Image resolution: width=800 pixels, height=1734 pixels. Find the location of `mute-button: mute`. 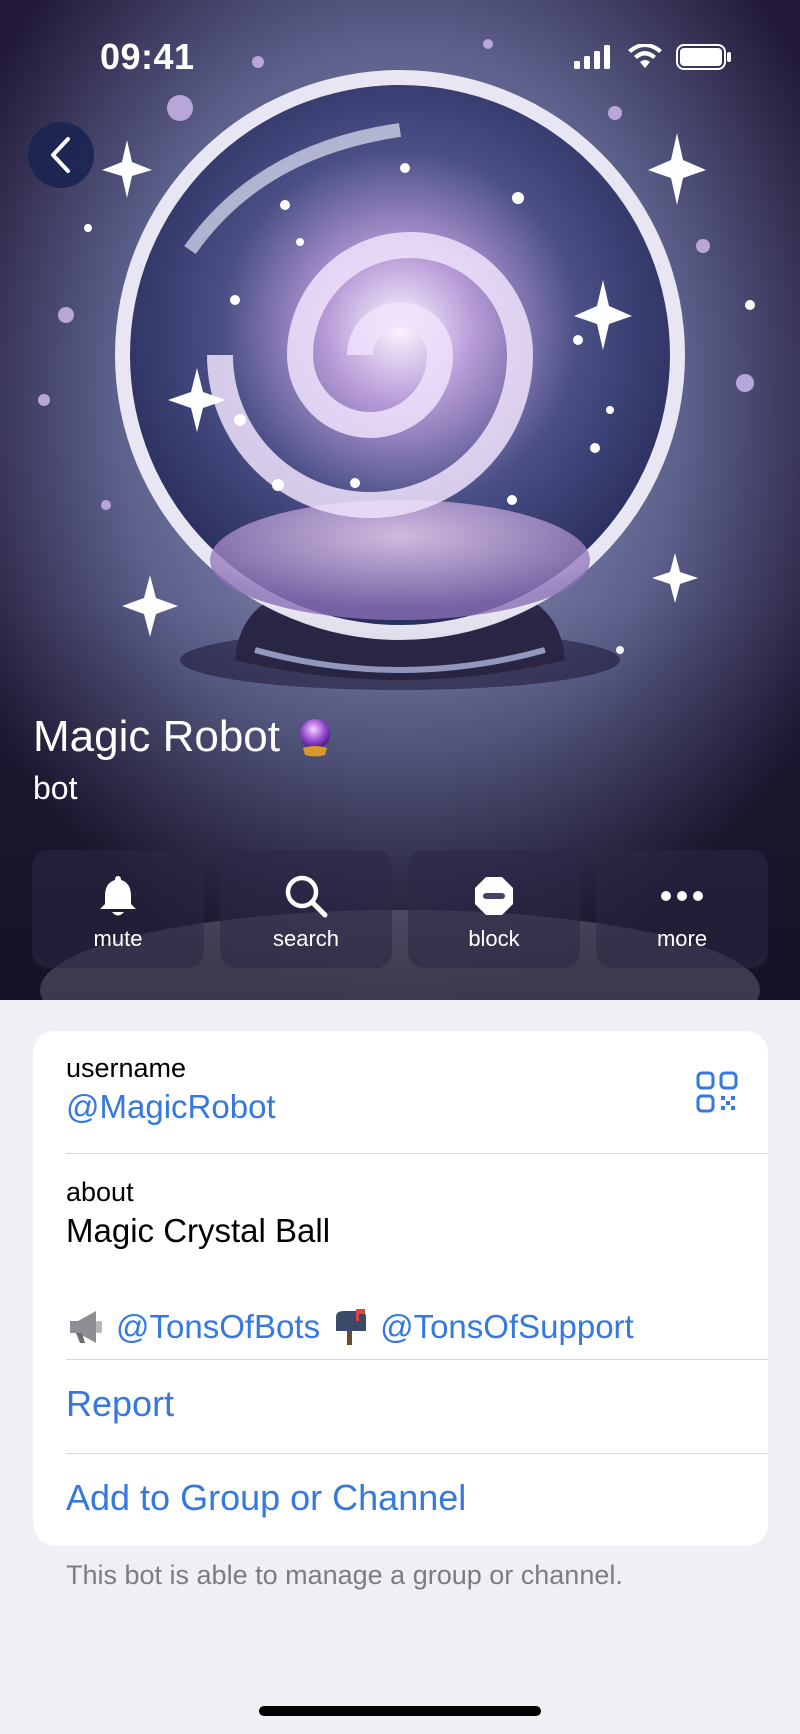

mute-button: mute is located at coordinates (118, 909).